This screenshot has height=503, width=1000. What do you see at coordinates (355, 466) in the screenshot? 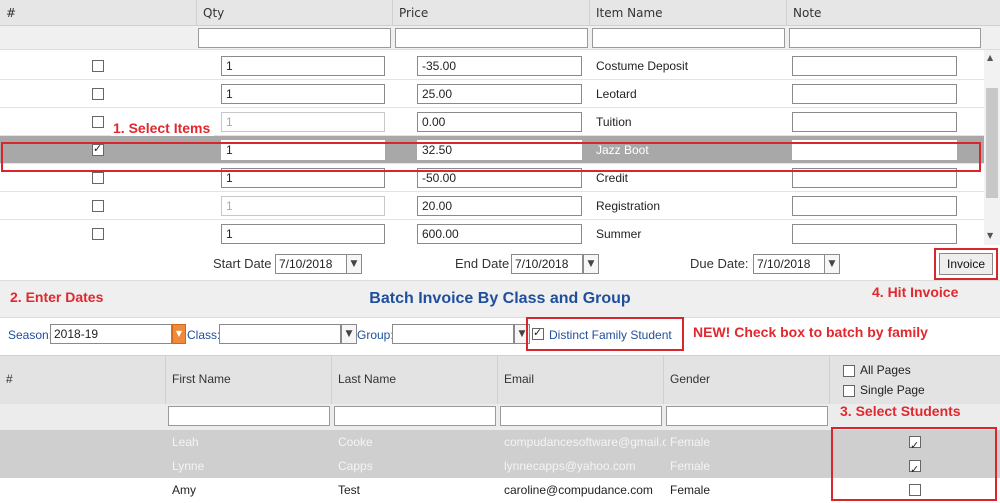
I see `student-last-name: Capps` at bounding box center [355, 466].